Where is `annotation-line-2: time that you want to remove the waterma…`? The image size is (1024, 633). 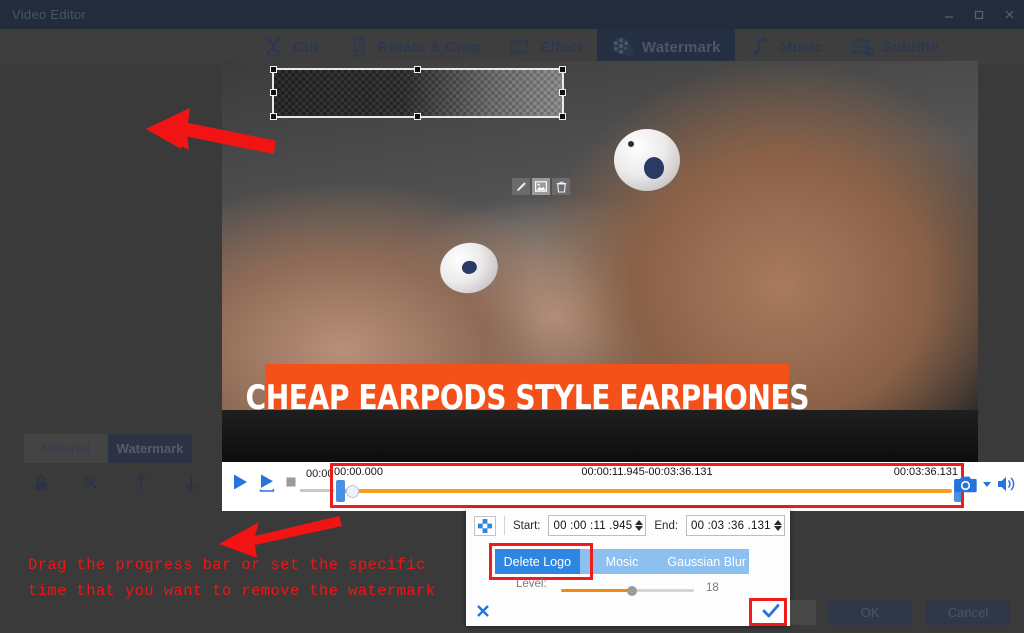
annotation-line-2: time that you want to remove the waterma… is located at coordinates (232, 591).